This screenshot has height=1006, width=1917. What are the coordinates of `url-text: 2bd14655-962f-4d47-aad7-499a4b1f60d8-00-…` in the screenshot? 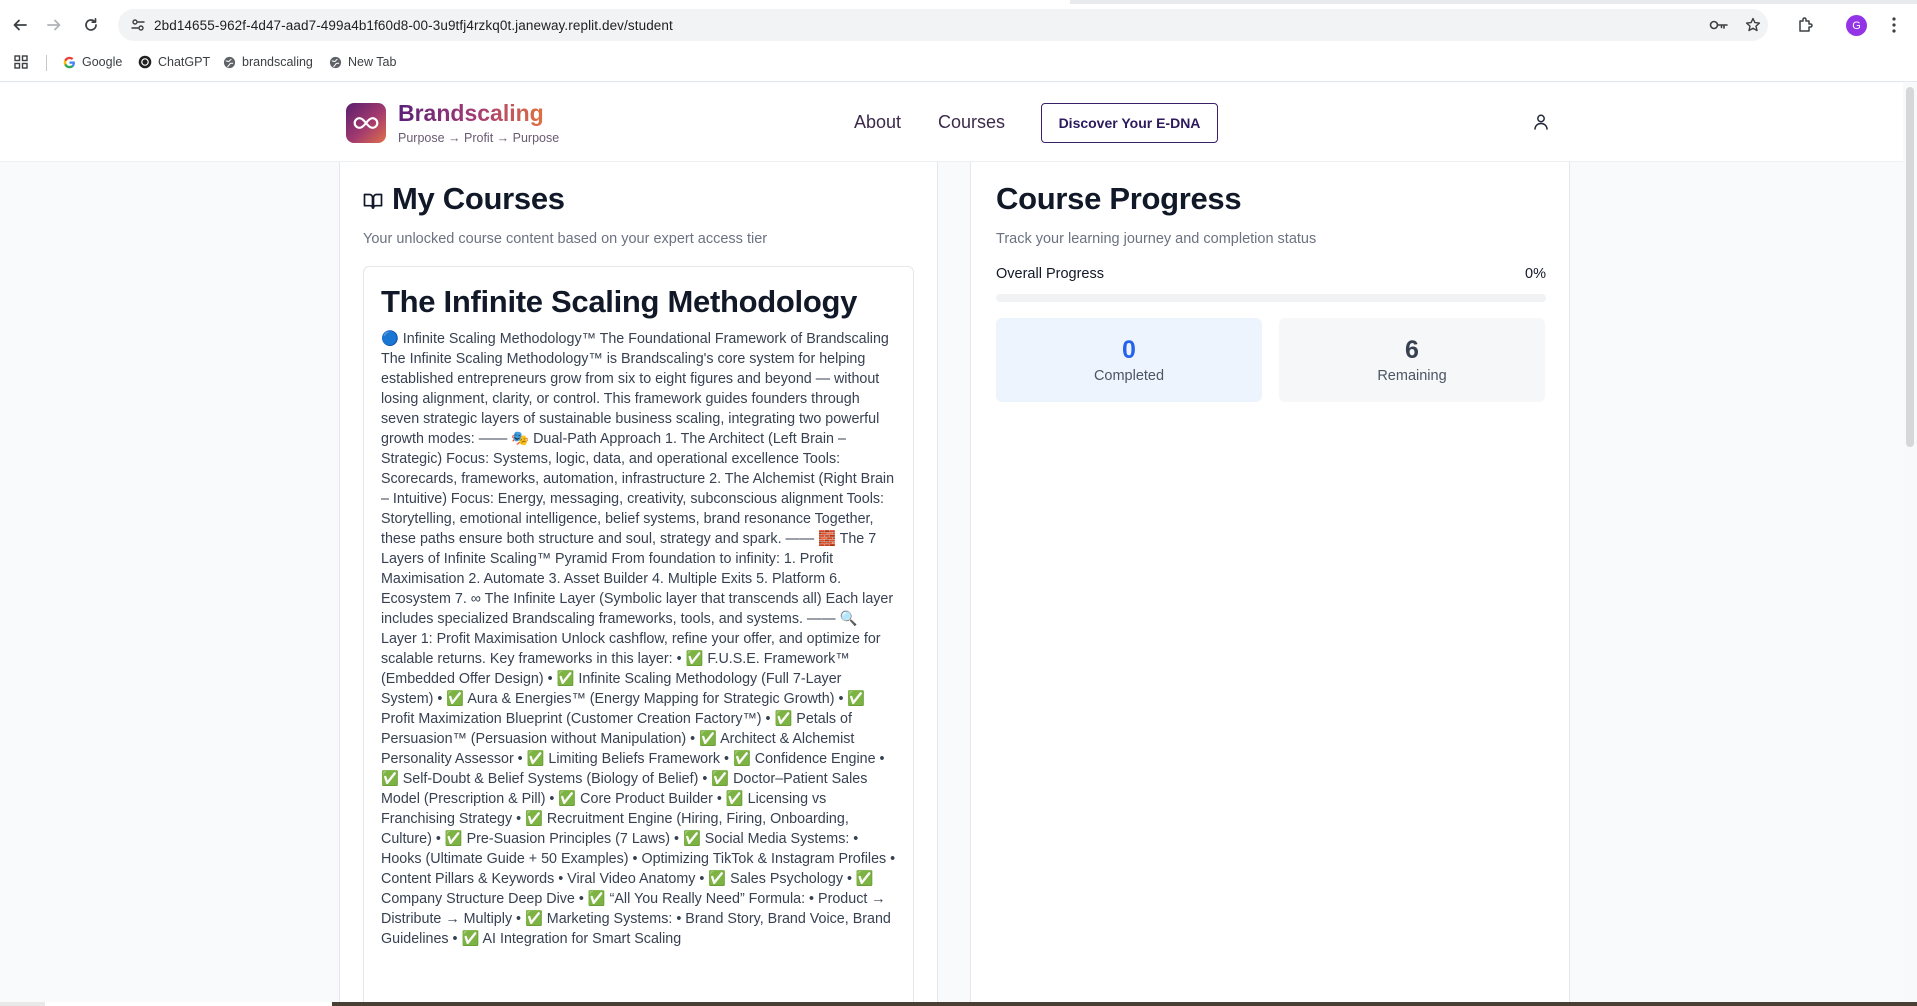 It's located at (413, 25).